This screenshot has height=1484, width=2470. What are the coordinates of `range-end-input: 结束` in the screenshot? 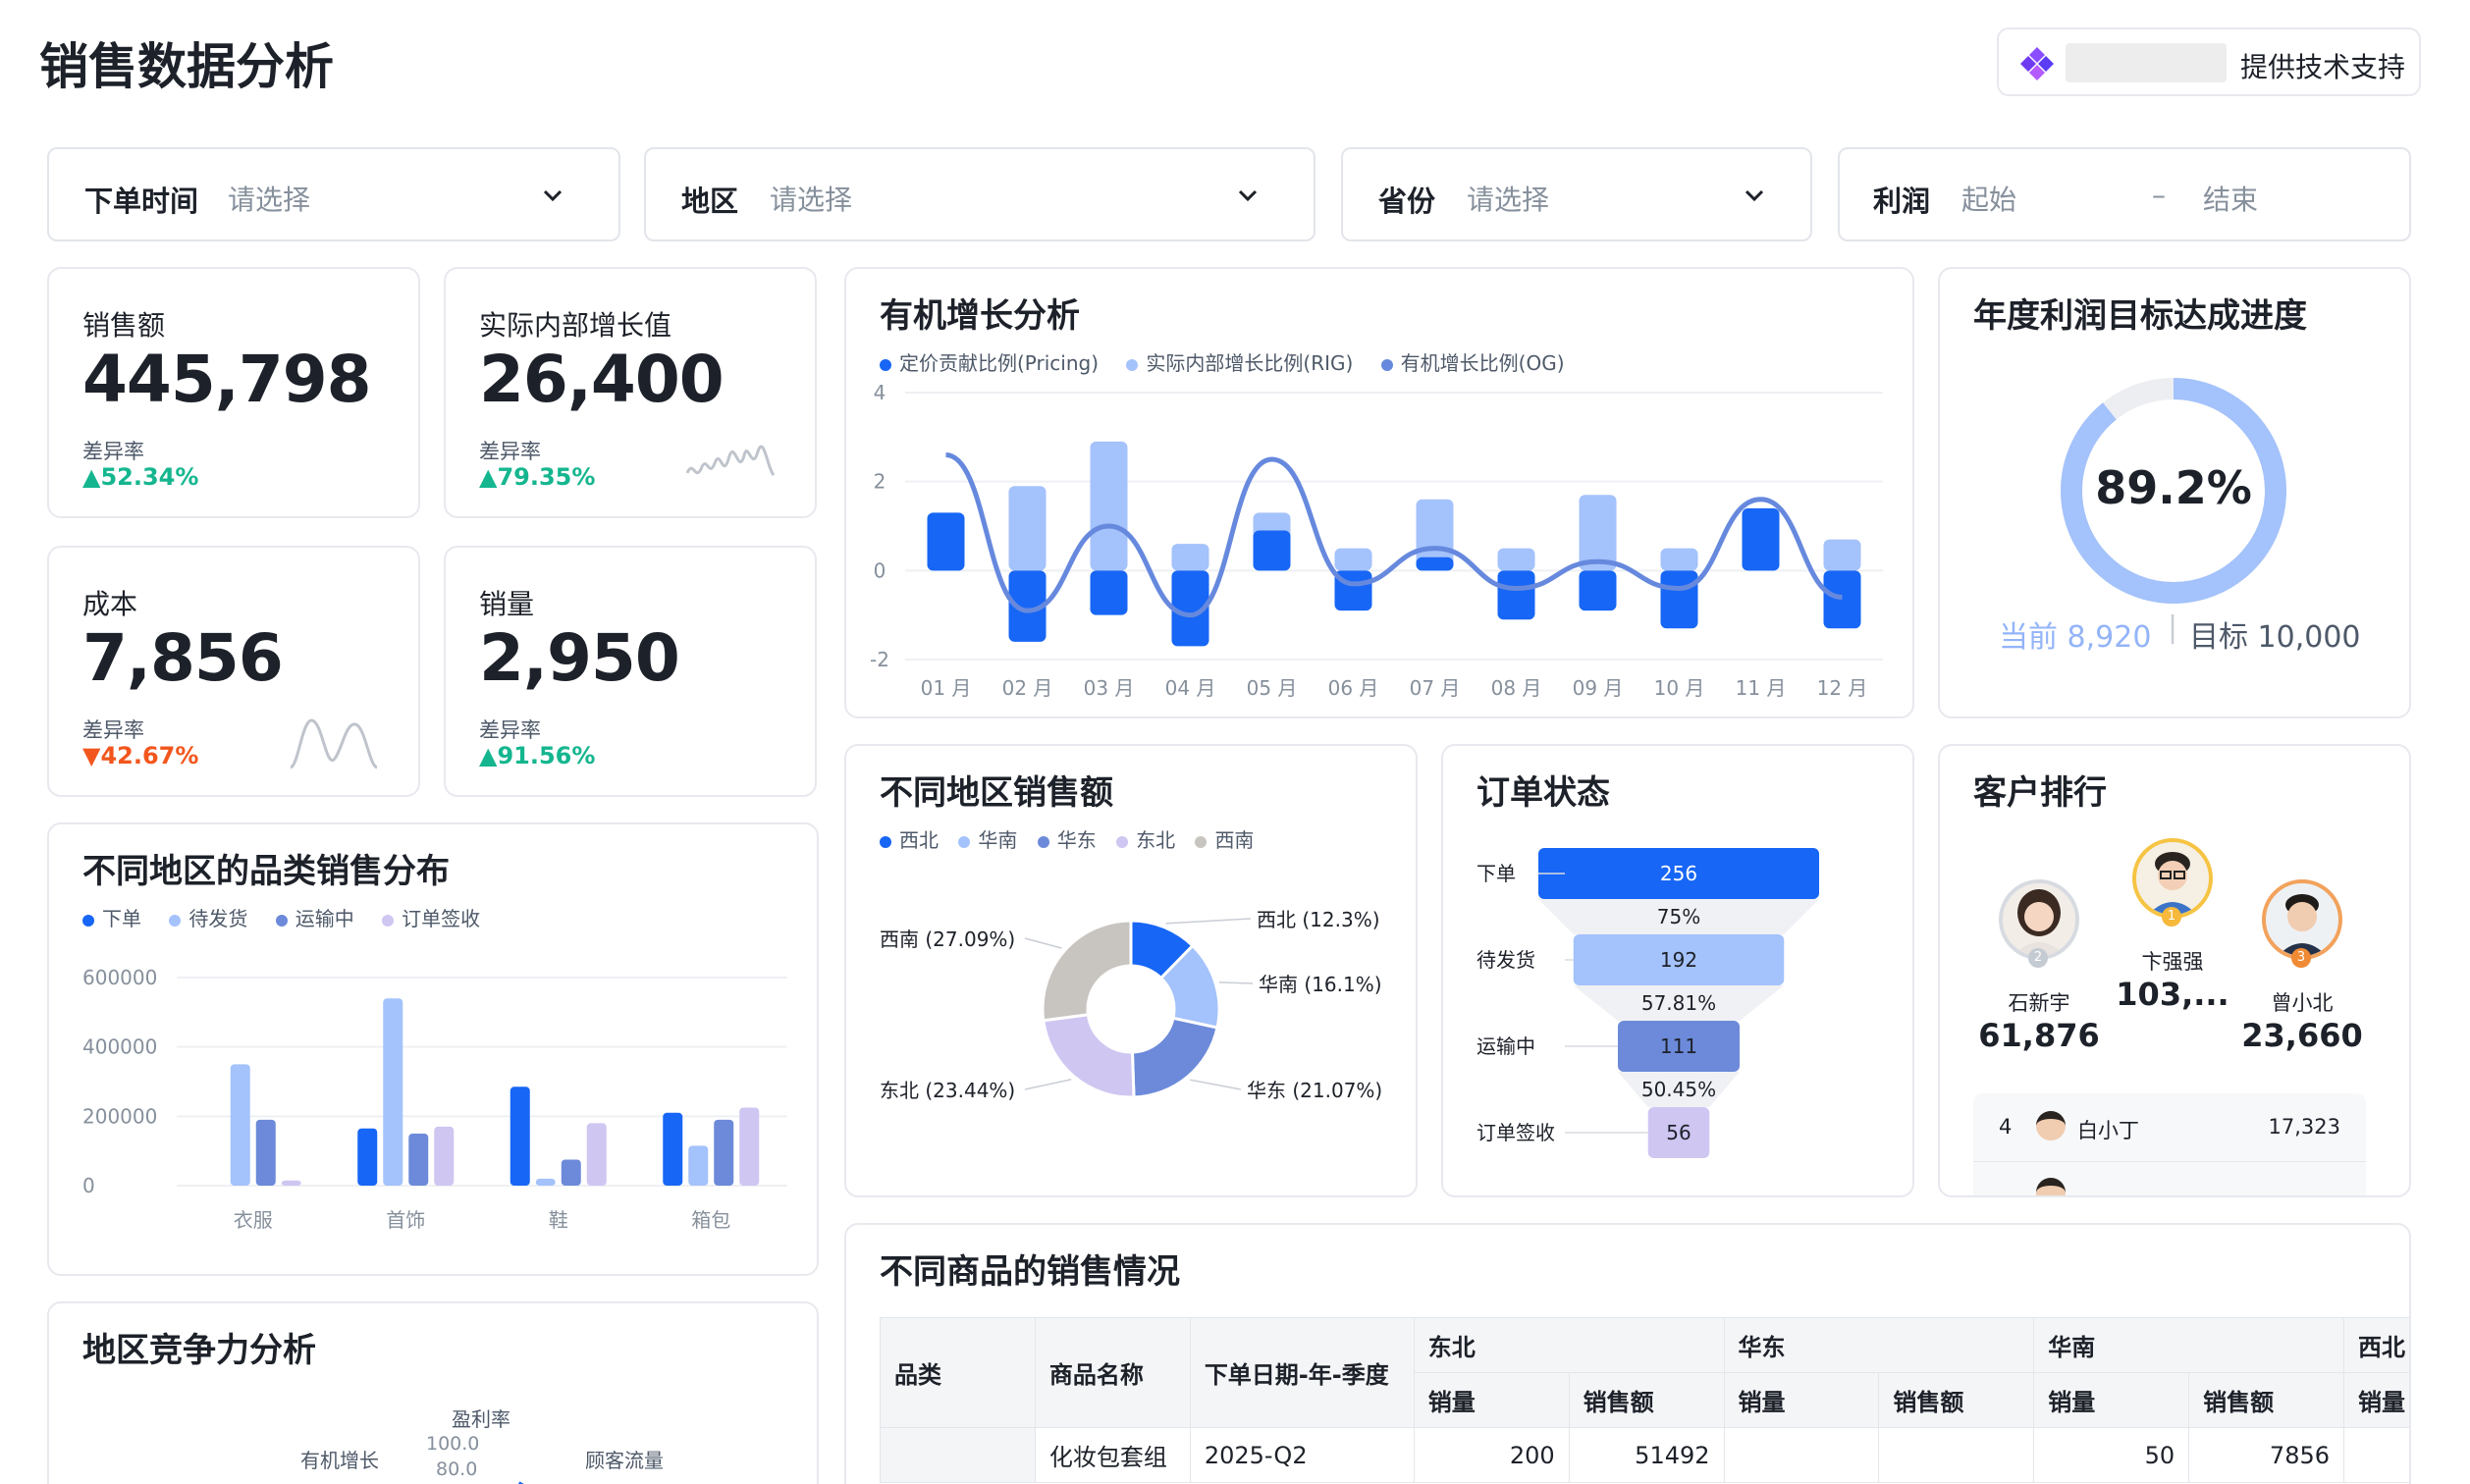 It's located at (2231, 198).